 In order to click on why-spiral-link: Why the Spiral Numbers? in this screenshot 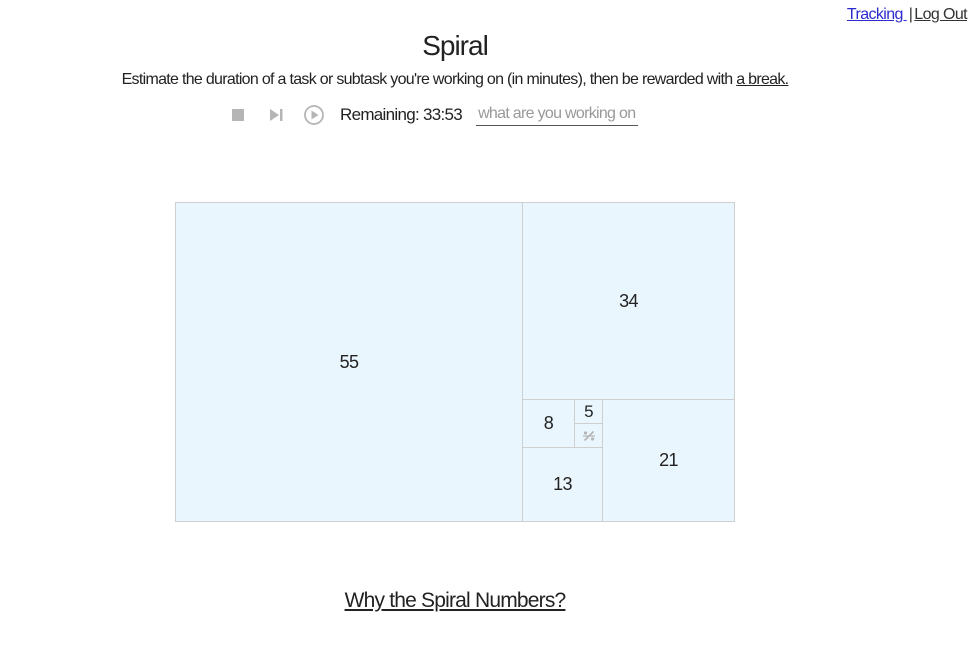, I will do `click(456, 600)`.